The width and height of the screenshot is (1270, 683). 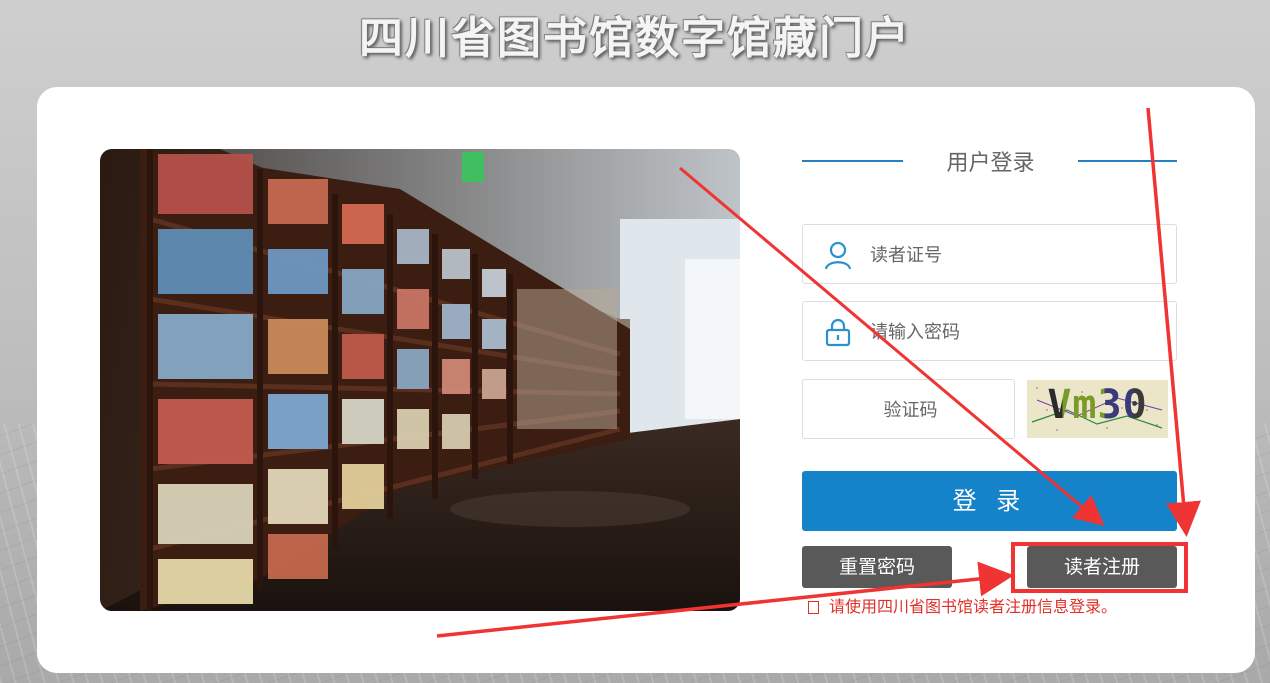 I want to click on login-heading: 用户登录, so click(x=990, y=163).